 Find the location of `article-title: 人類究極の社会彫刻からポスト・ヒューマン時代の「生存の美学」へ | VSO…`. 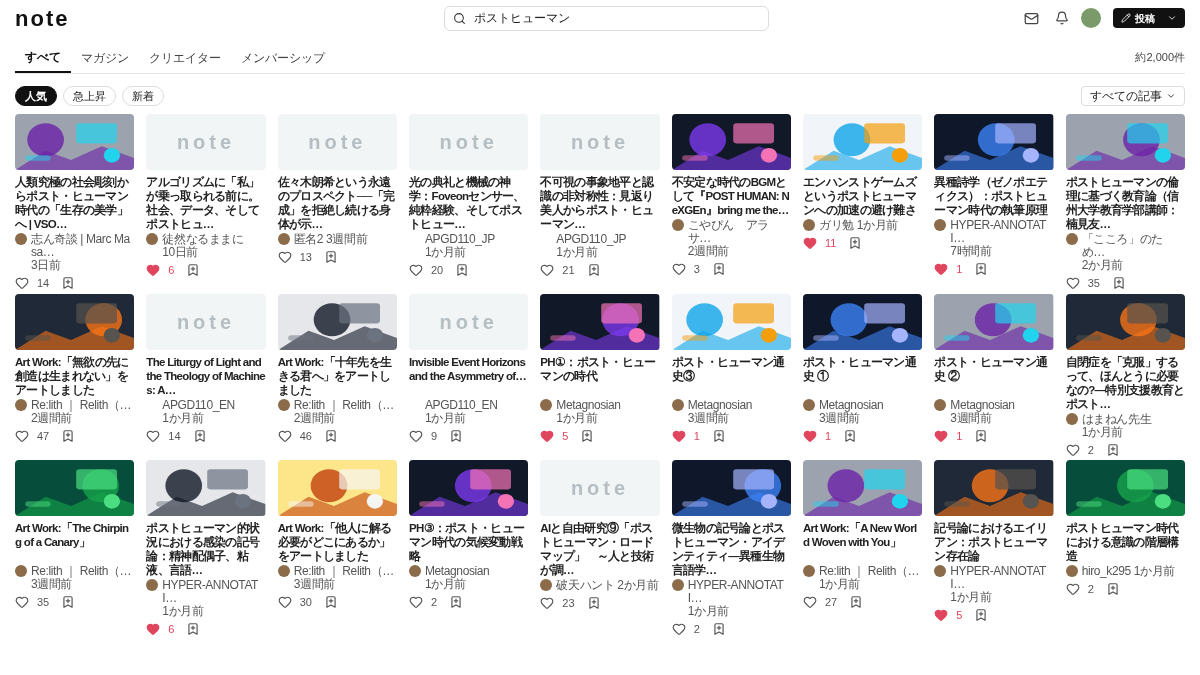

article-title: 人類究極の社会彫刻からポスト・ヒューマン時代の「生存の美学」へ | VSO… is located at coordinates (75, 203).